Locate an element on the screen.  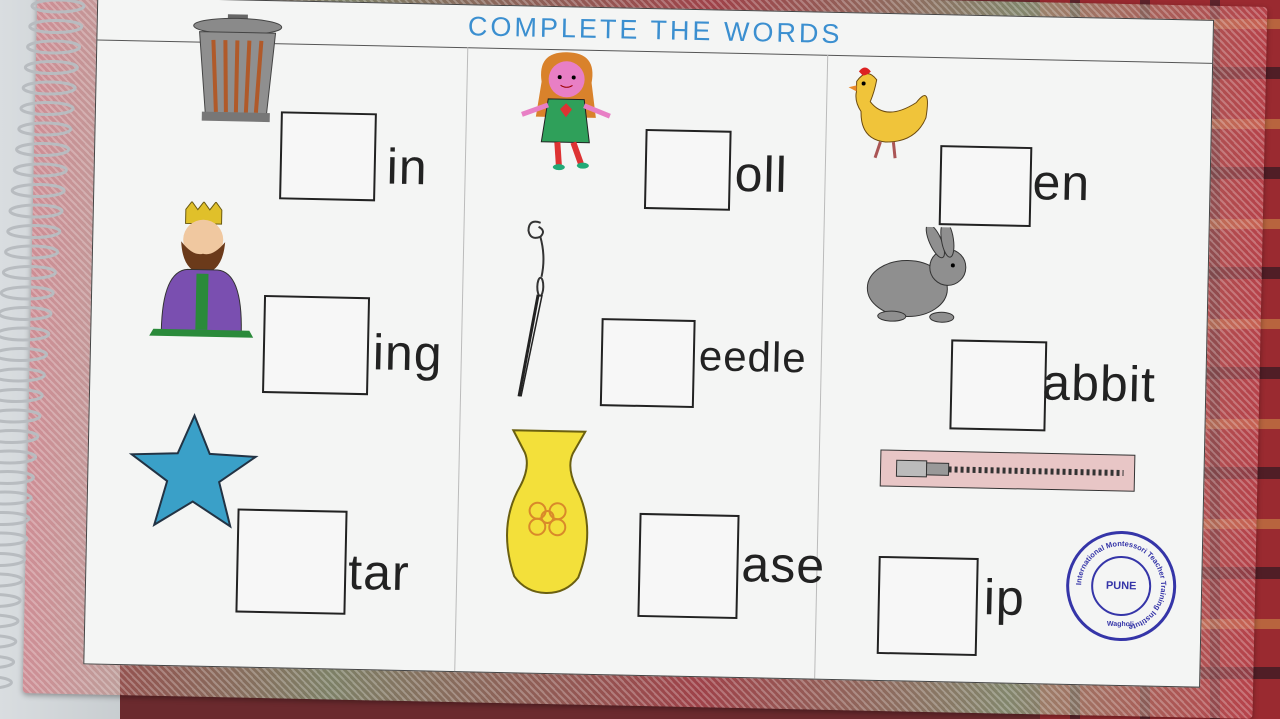
needle-icon is located at coordinates (531, 308).